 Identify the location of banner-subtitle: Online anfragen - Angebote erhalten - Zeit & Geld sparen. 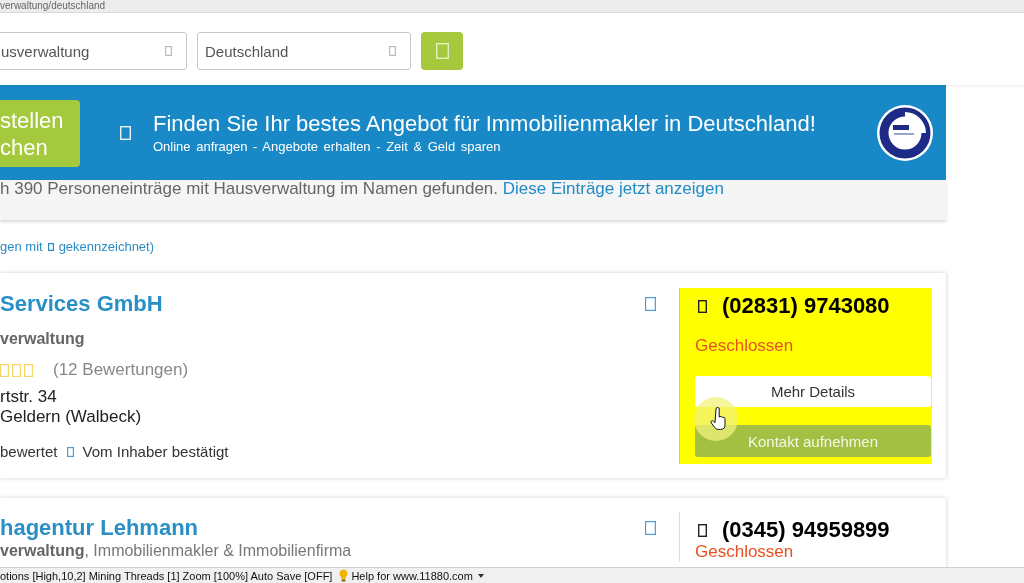
(327, 146).